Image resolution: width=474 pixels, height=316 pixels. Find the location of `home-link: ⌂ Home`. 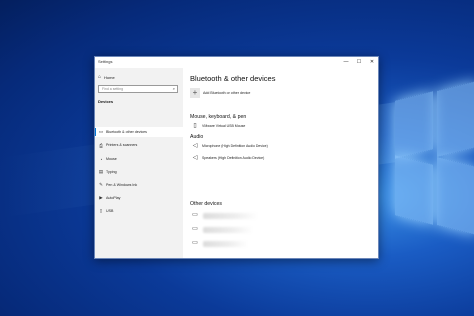

home-link: ⌂ Home is located at coordinates (106, 77).